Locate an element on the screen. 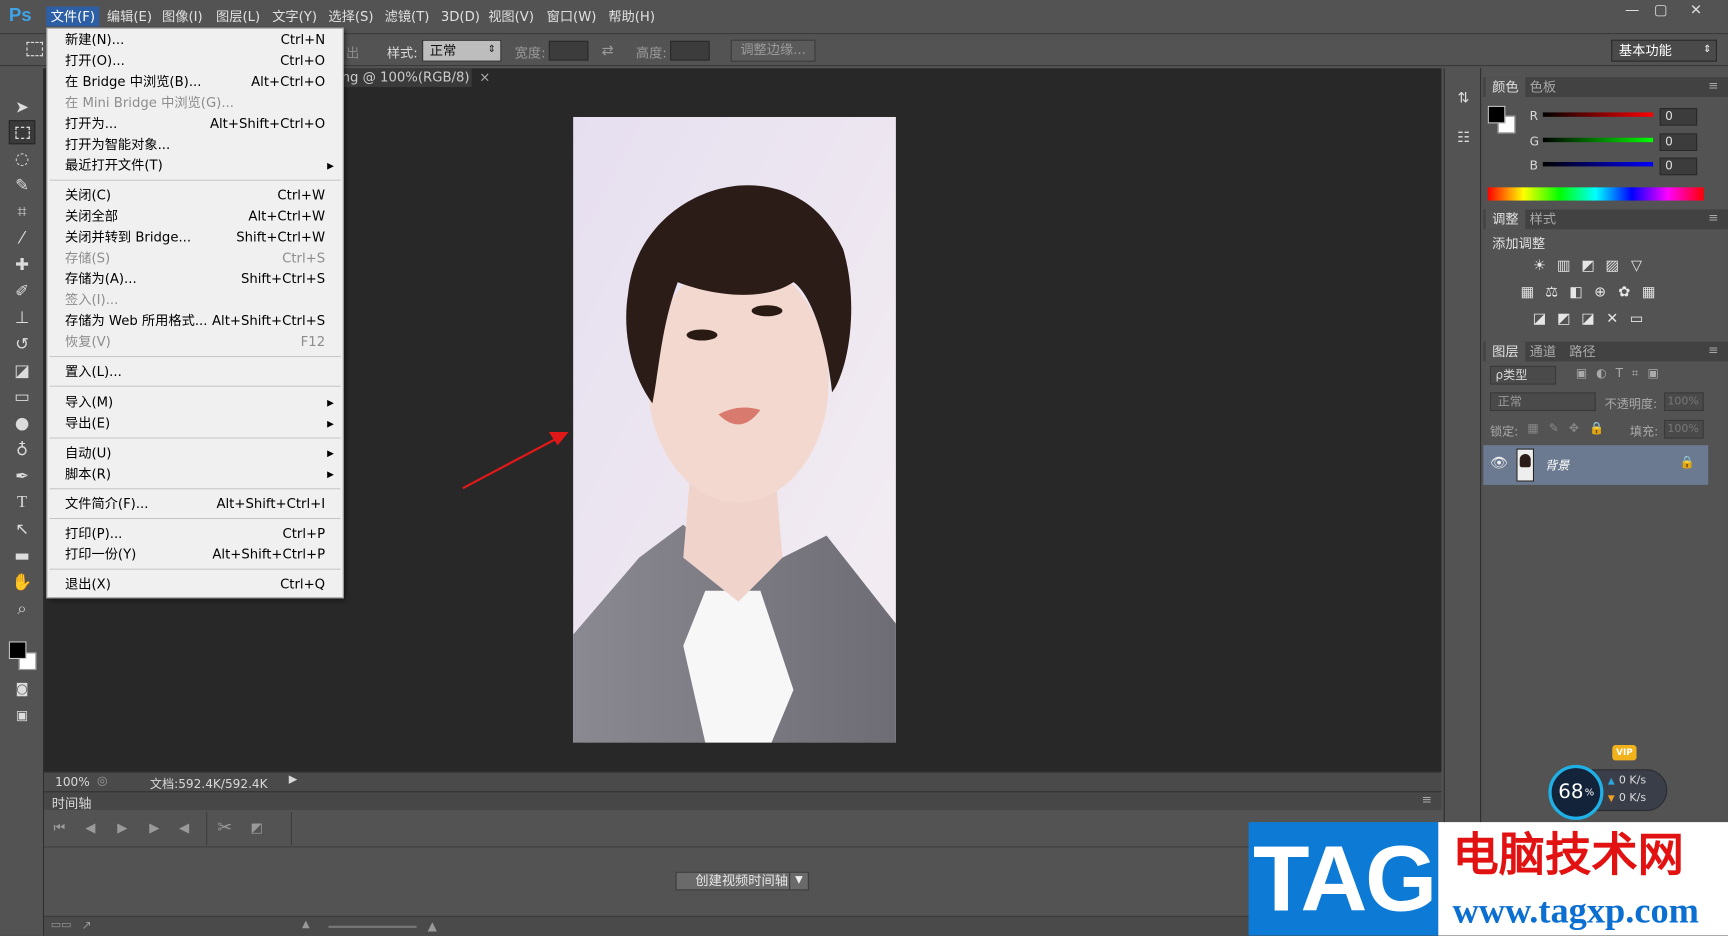 The image size is (1728, 936). menu-item-print-one-copy: 打印一份(Y) Alt+Shift+Ctrl+P is located at coordinates (195, 554).